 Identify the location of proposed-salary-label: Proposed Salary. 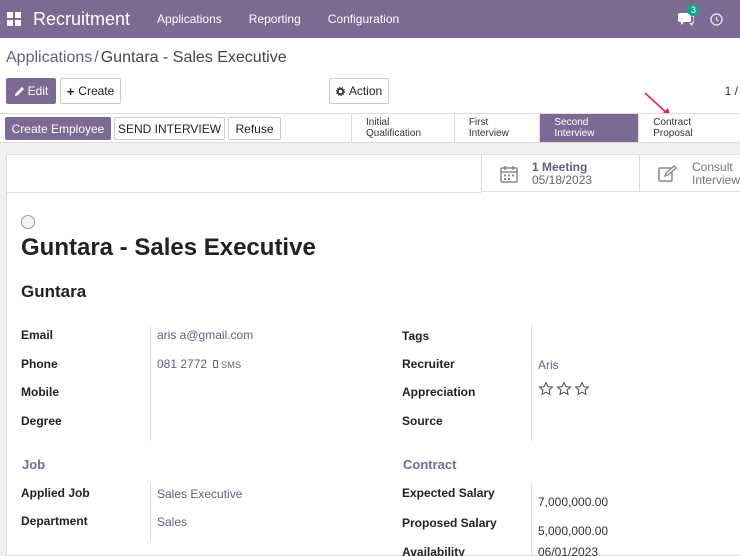
(449, 523).